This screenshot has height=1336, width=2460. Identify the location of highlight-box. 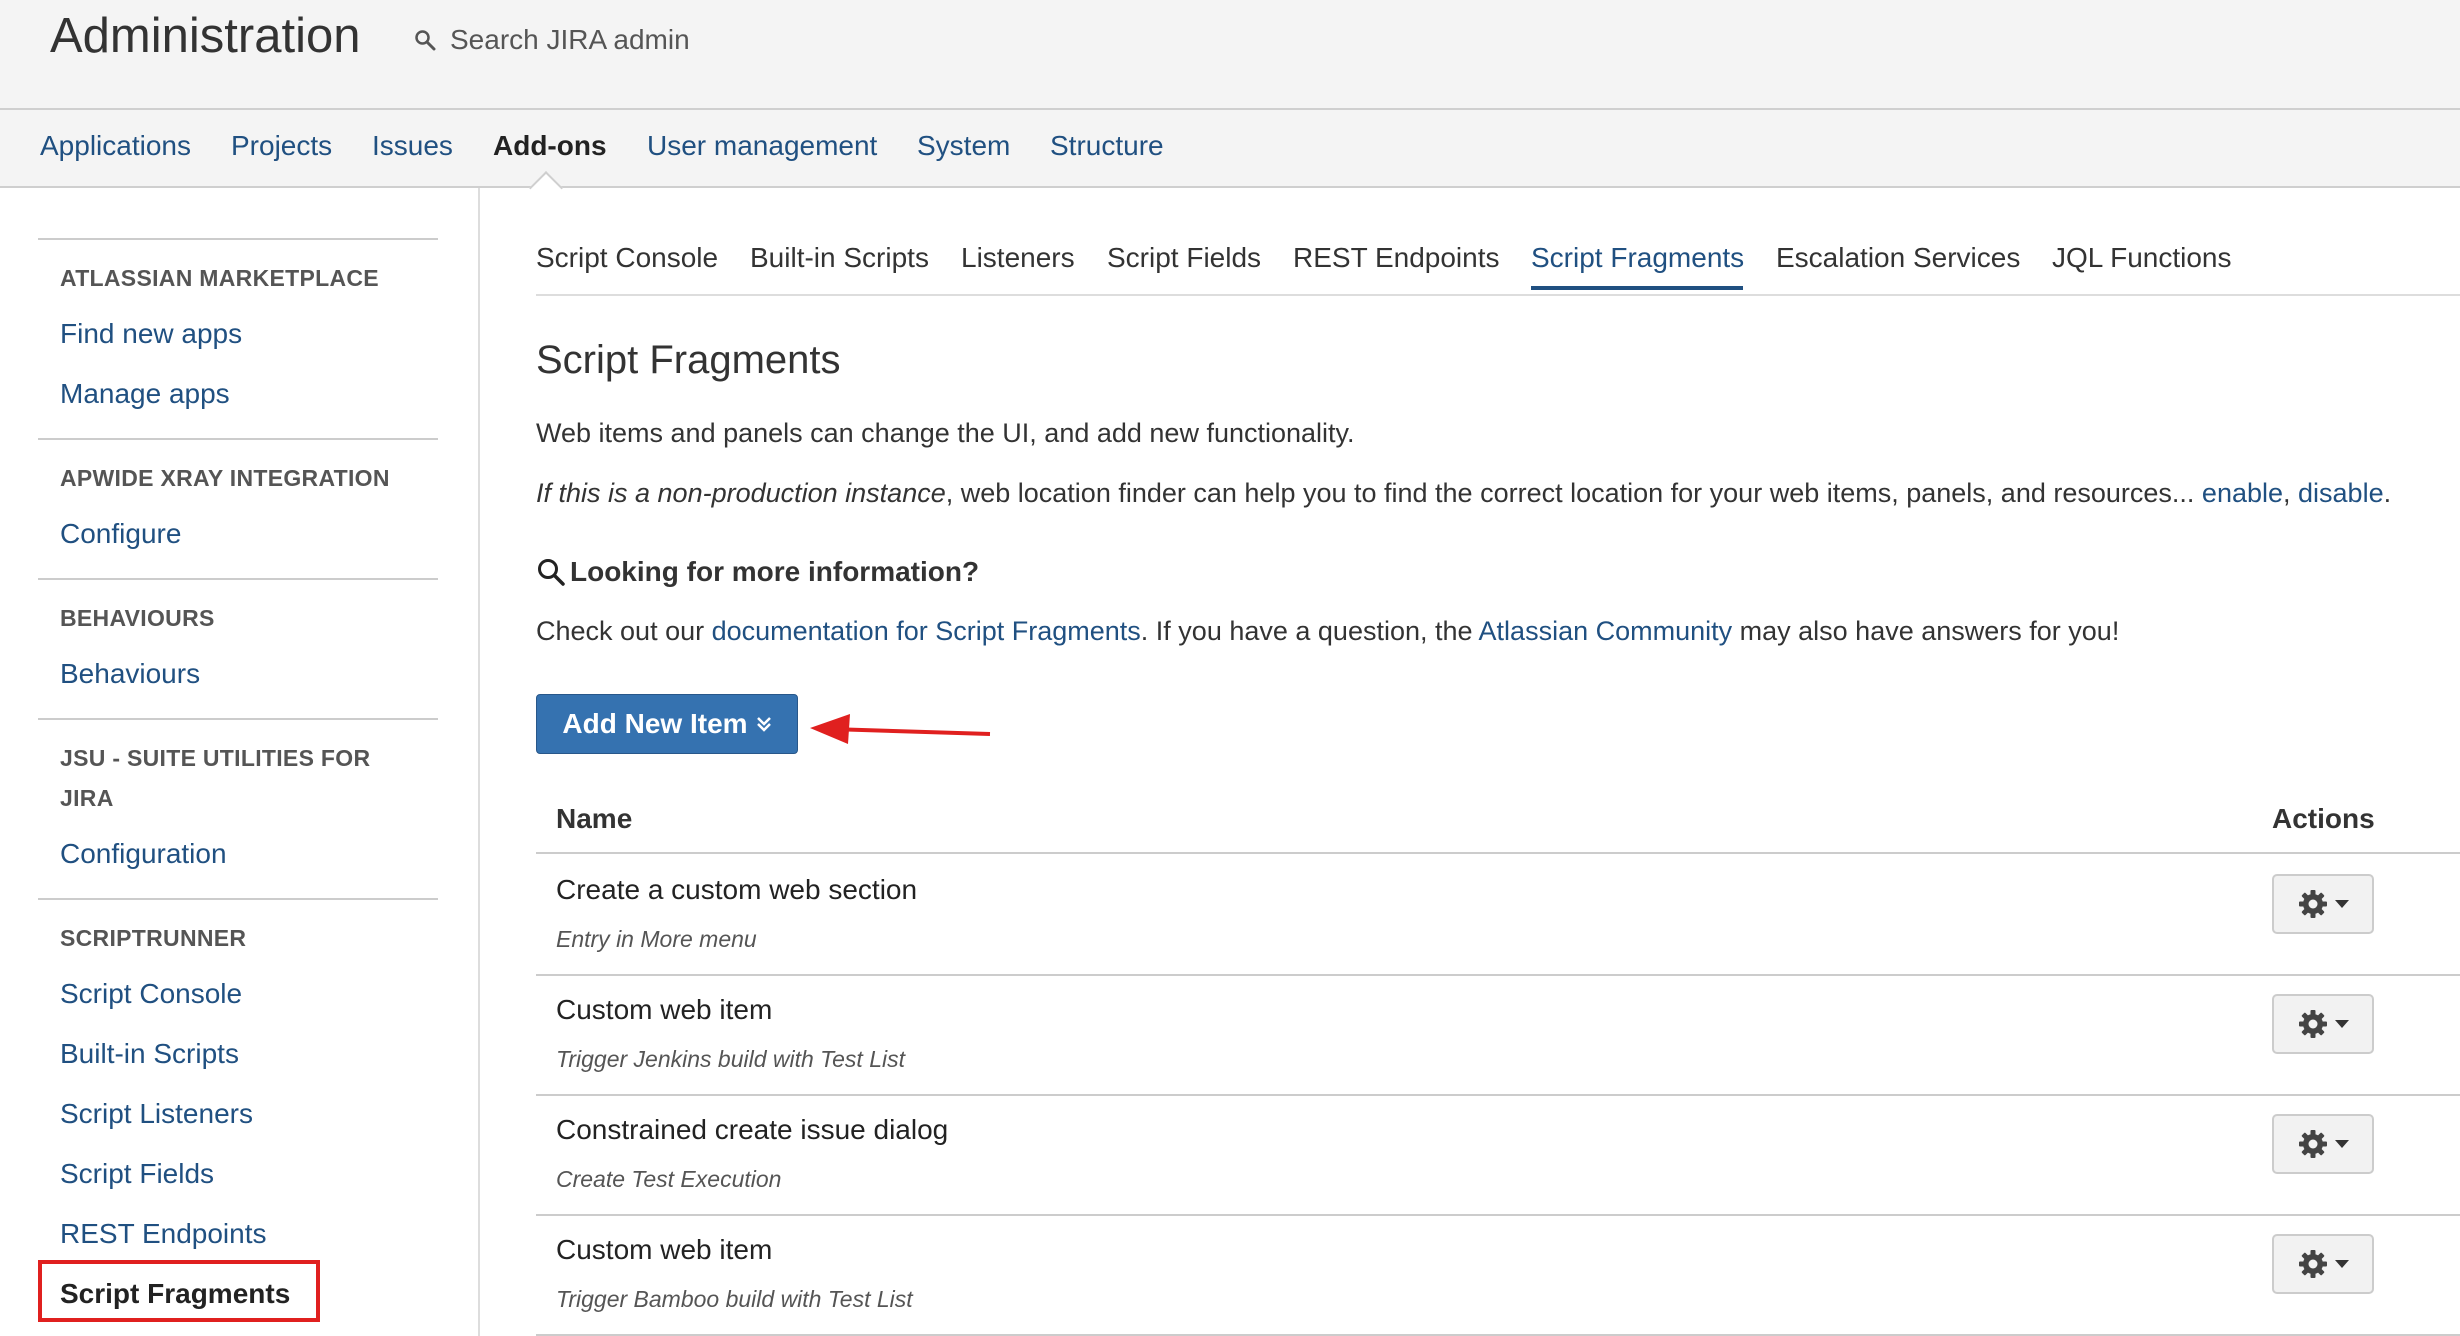
(179, 1291).